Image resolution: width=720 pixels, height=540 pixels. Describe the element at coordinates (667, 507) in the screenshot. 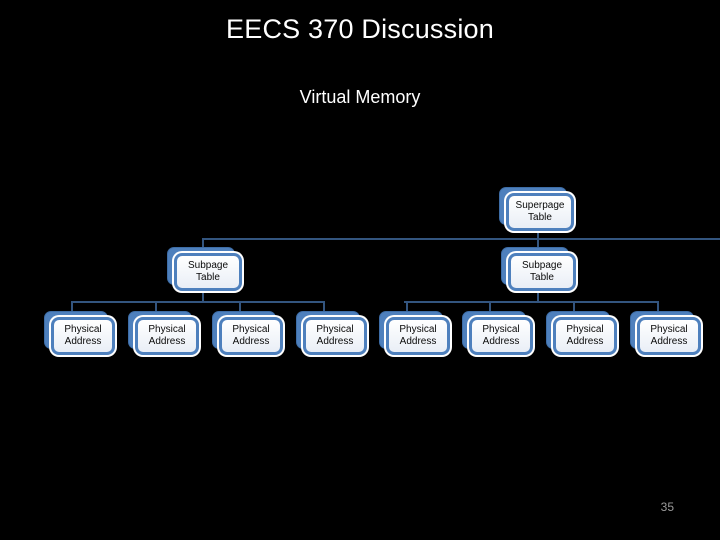

I see `page-number: 35` at that location.